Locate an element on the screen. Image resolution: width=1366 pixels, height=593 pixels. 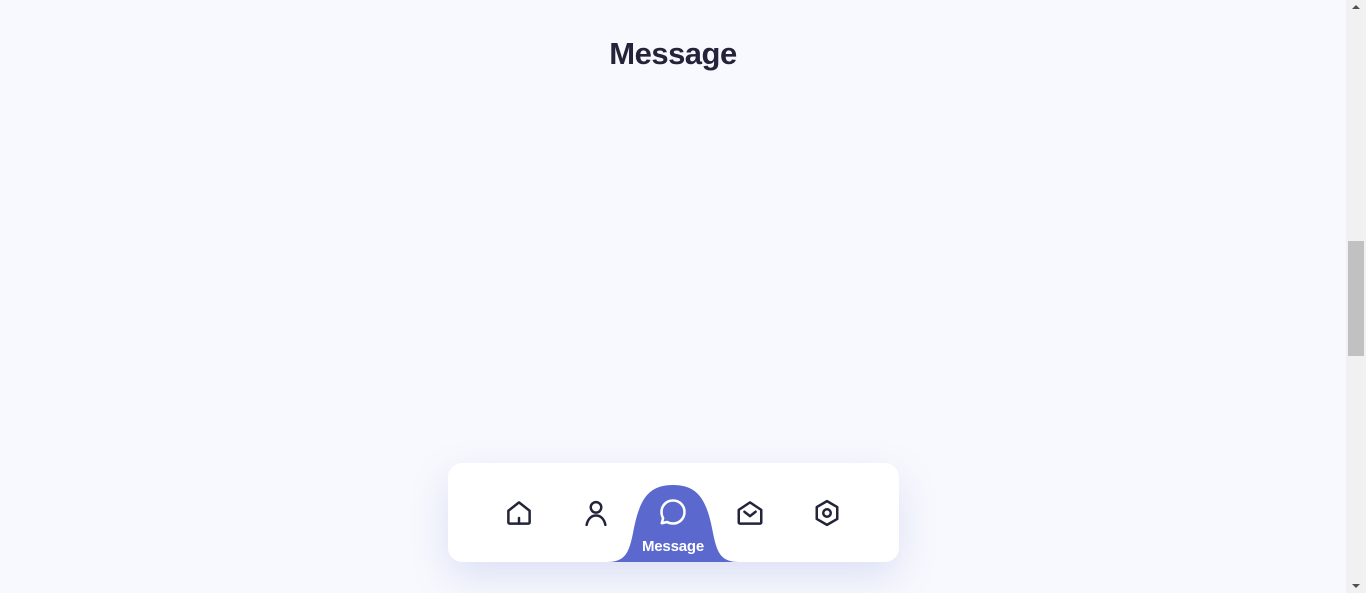
home-icon is located at coordinates (519, 513).